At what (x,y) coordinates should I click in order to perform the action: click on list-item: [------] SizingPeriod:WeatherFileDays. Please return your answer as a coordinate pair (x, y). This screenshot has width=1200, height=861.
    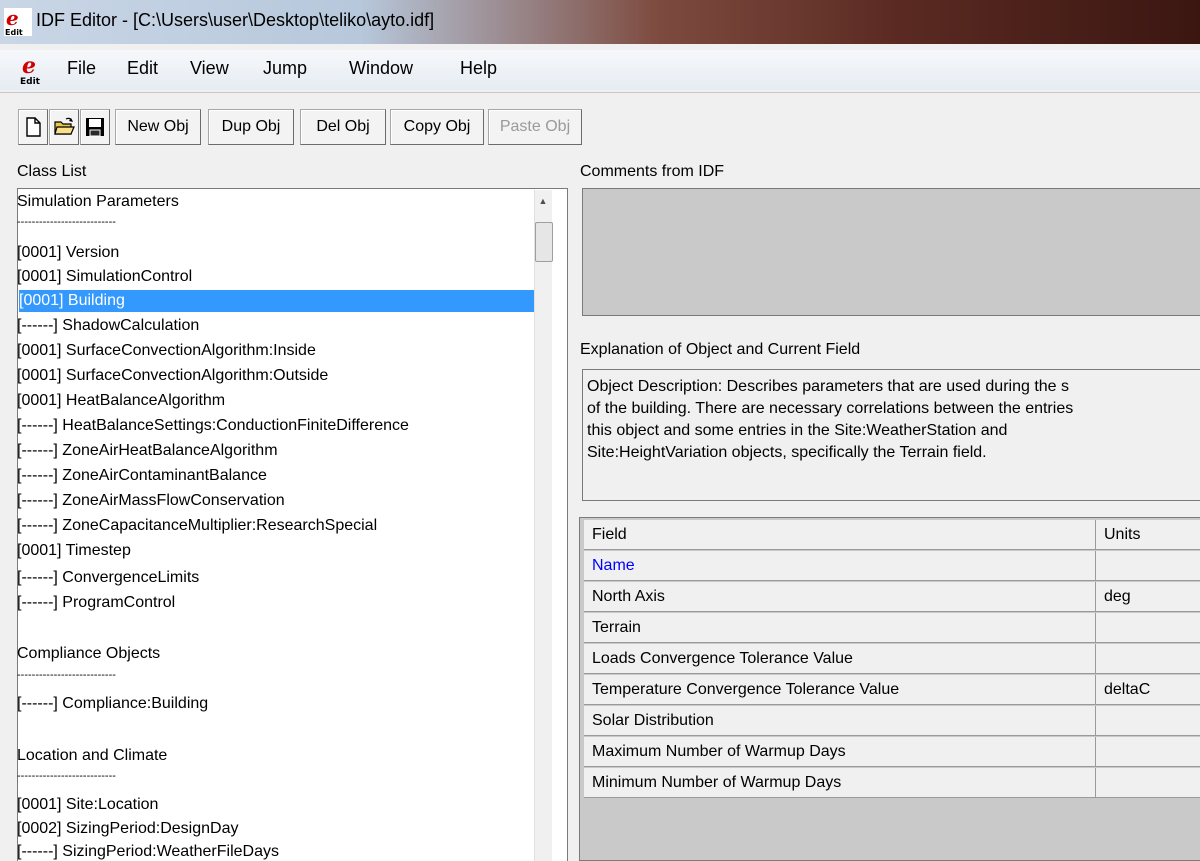
    Looking at the image, I should click on (148, 851).